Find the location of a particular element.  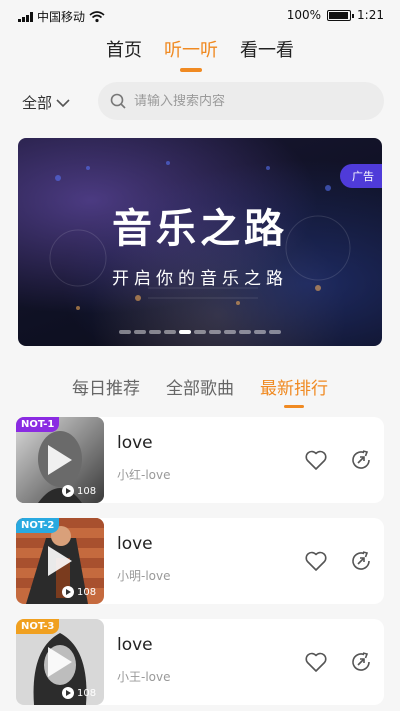

active-subtab-indicator is located at coordinates (294, 406).